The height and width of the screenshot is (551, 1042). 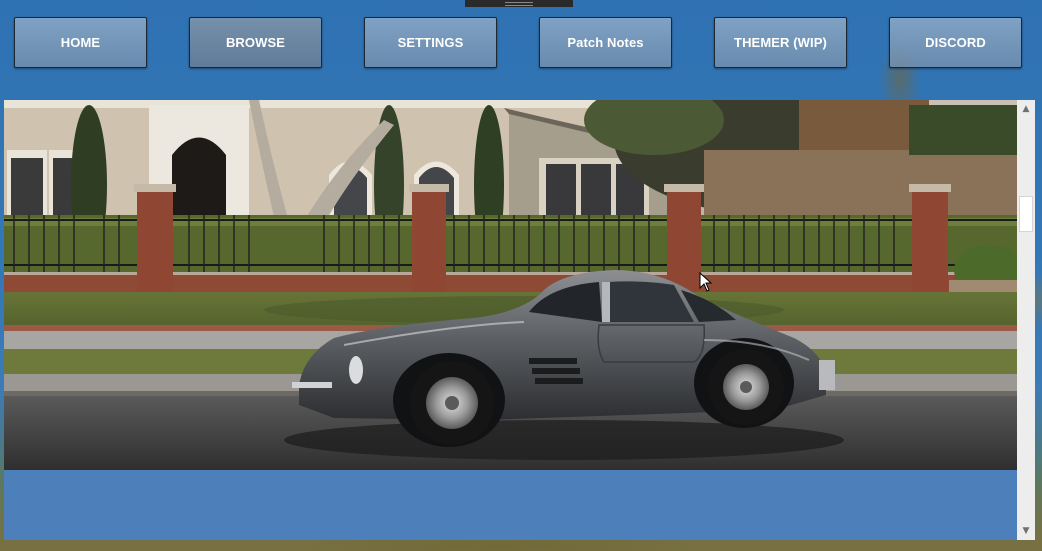 What do you see at coordinates (1026, 531) in the screenshot?
I see `chevron-down-icon: ▼` at bounding box center [1026, 531].